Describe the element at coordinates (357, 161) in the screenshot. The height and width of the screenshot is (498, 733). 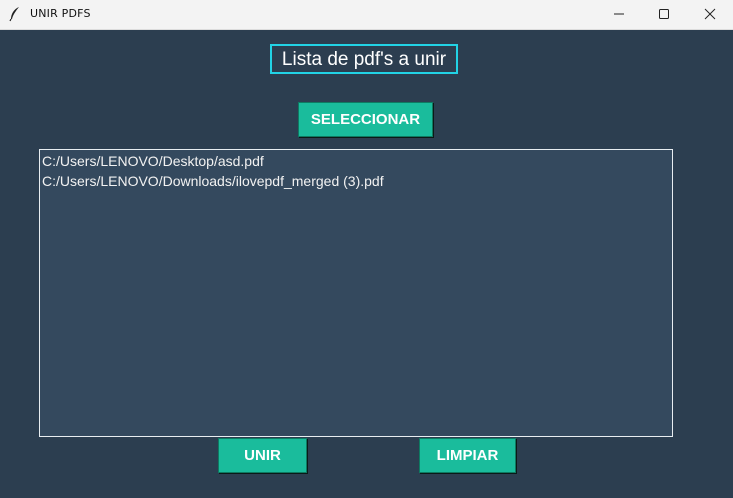
I see `list-item: C:/Users/LENOVO/Desktop/asd.pdf` at that location.